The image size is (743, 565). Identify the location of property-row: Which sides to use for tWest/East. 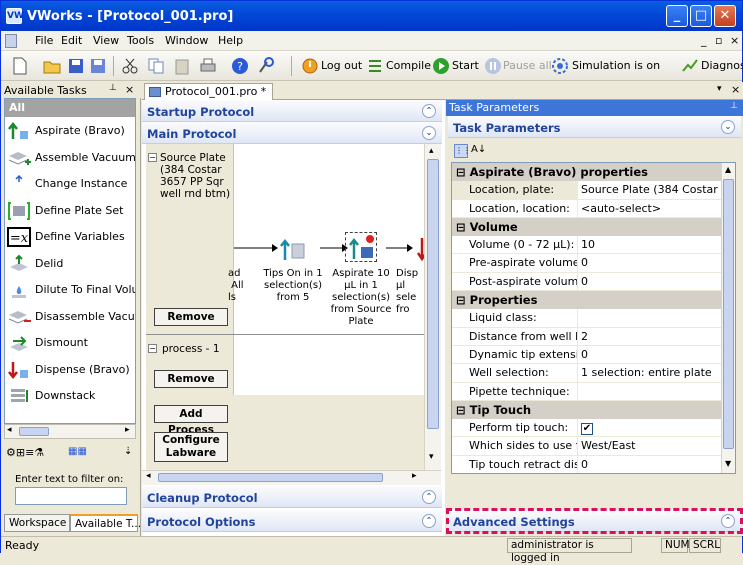
(593, 446).